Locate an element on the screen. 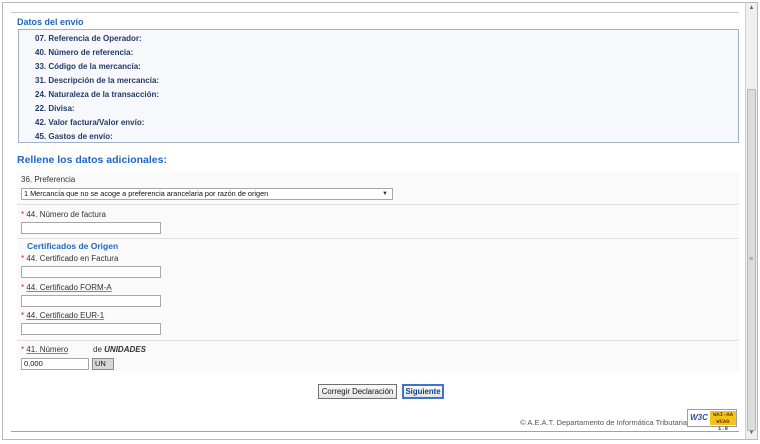  form-a-label-row: * 44. Certificado FORM-A is located at coordinates (66, 287).